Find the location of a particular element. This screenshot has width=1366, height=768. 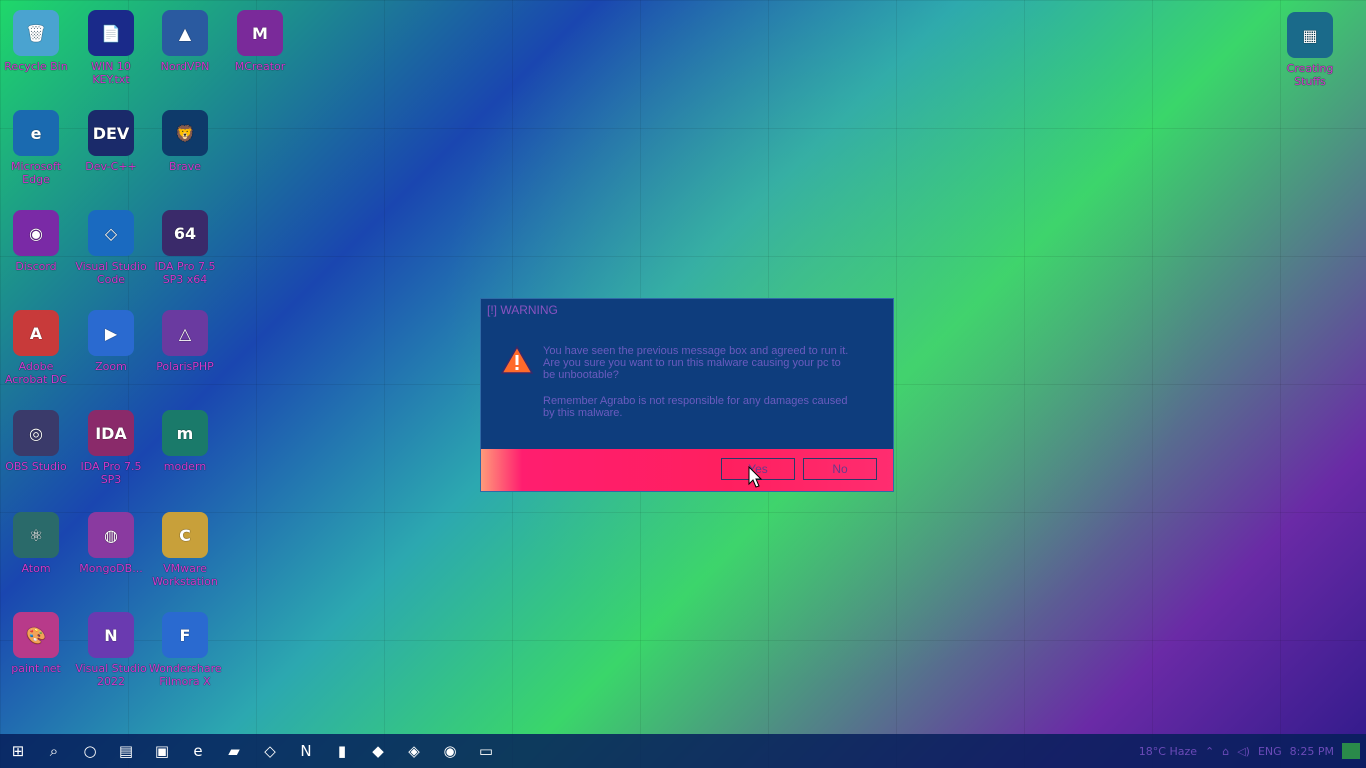

devcpp-icon: DEV is located at coordinates (111, 133).